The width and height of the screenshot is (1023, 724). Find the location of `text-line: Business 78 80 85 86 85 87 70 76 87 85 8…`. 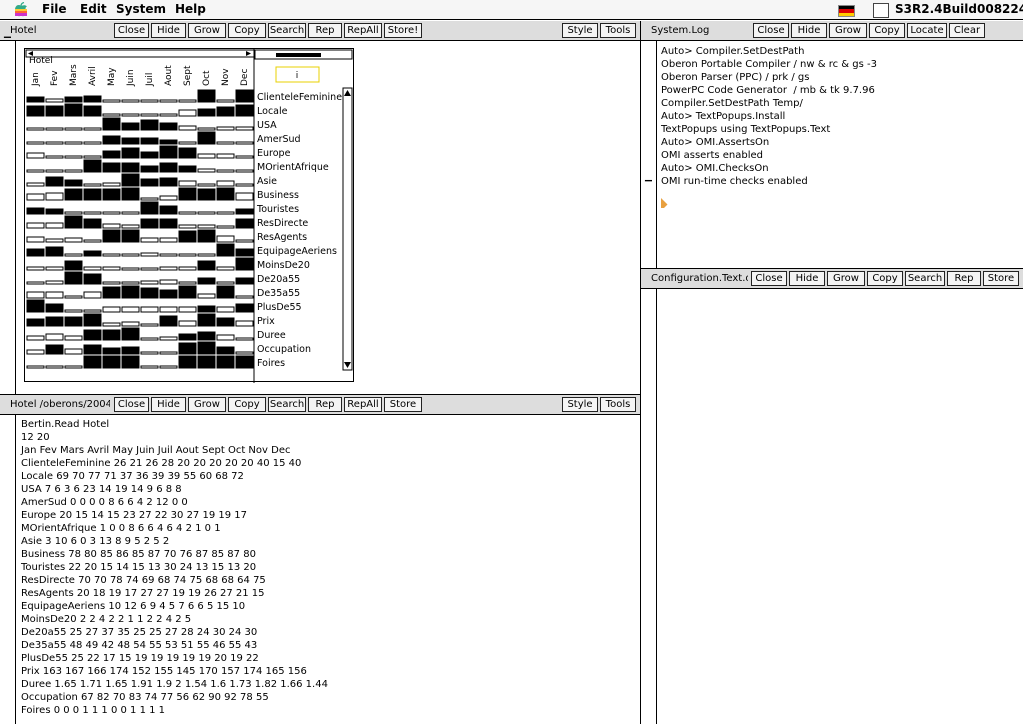

text-line: Business 78 80 85 86 85 87 70 76 87 85 8… is located at coordinates (138, 554).